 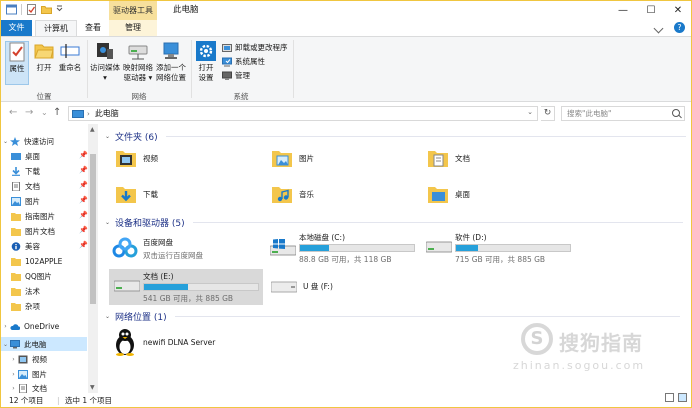 I want to click on uninstall-label: 卸载或更改程序, so click(x=261, y=47).